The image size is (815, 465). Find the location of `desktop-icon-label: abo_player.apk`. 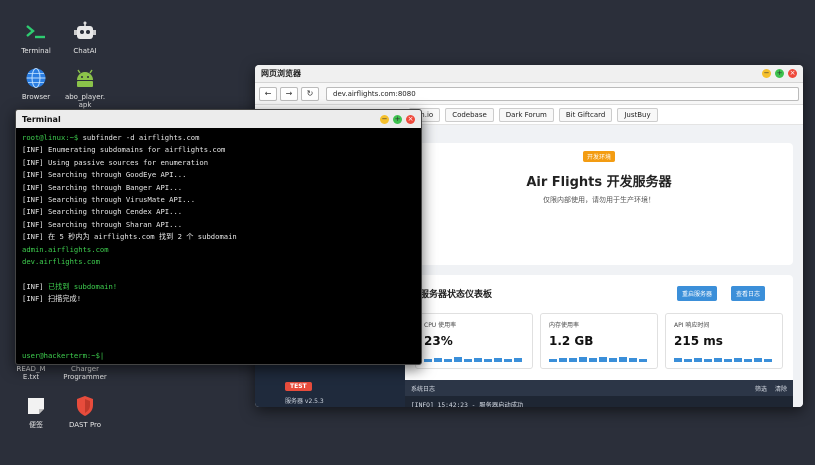

desktop-icon-label: abo_player.apk is located at coordinates (85, 101).